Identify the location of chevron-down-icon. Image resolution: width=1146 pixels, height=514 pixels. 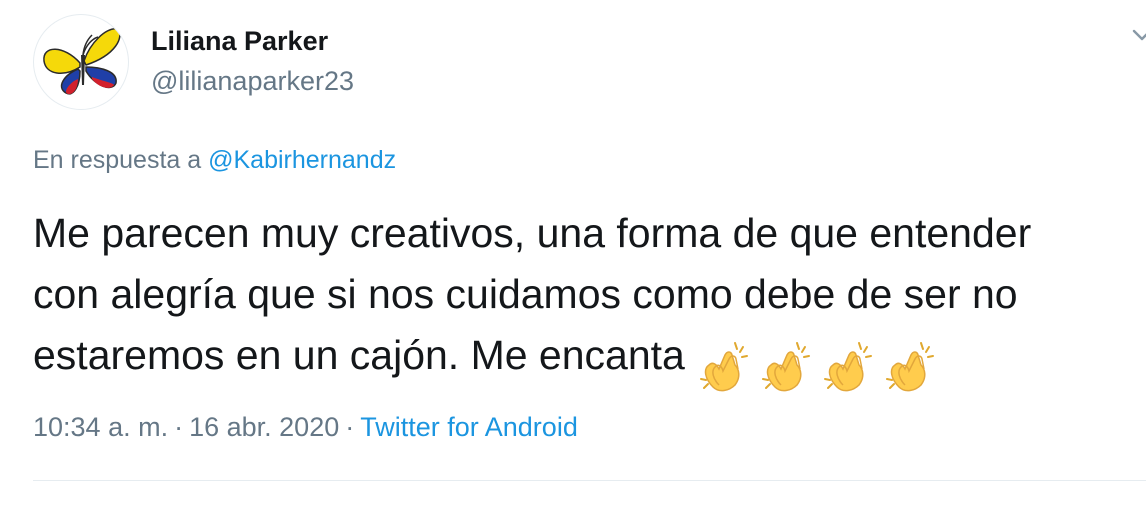
(1139, 36).